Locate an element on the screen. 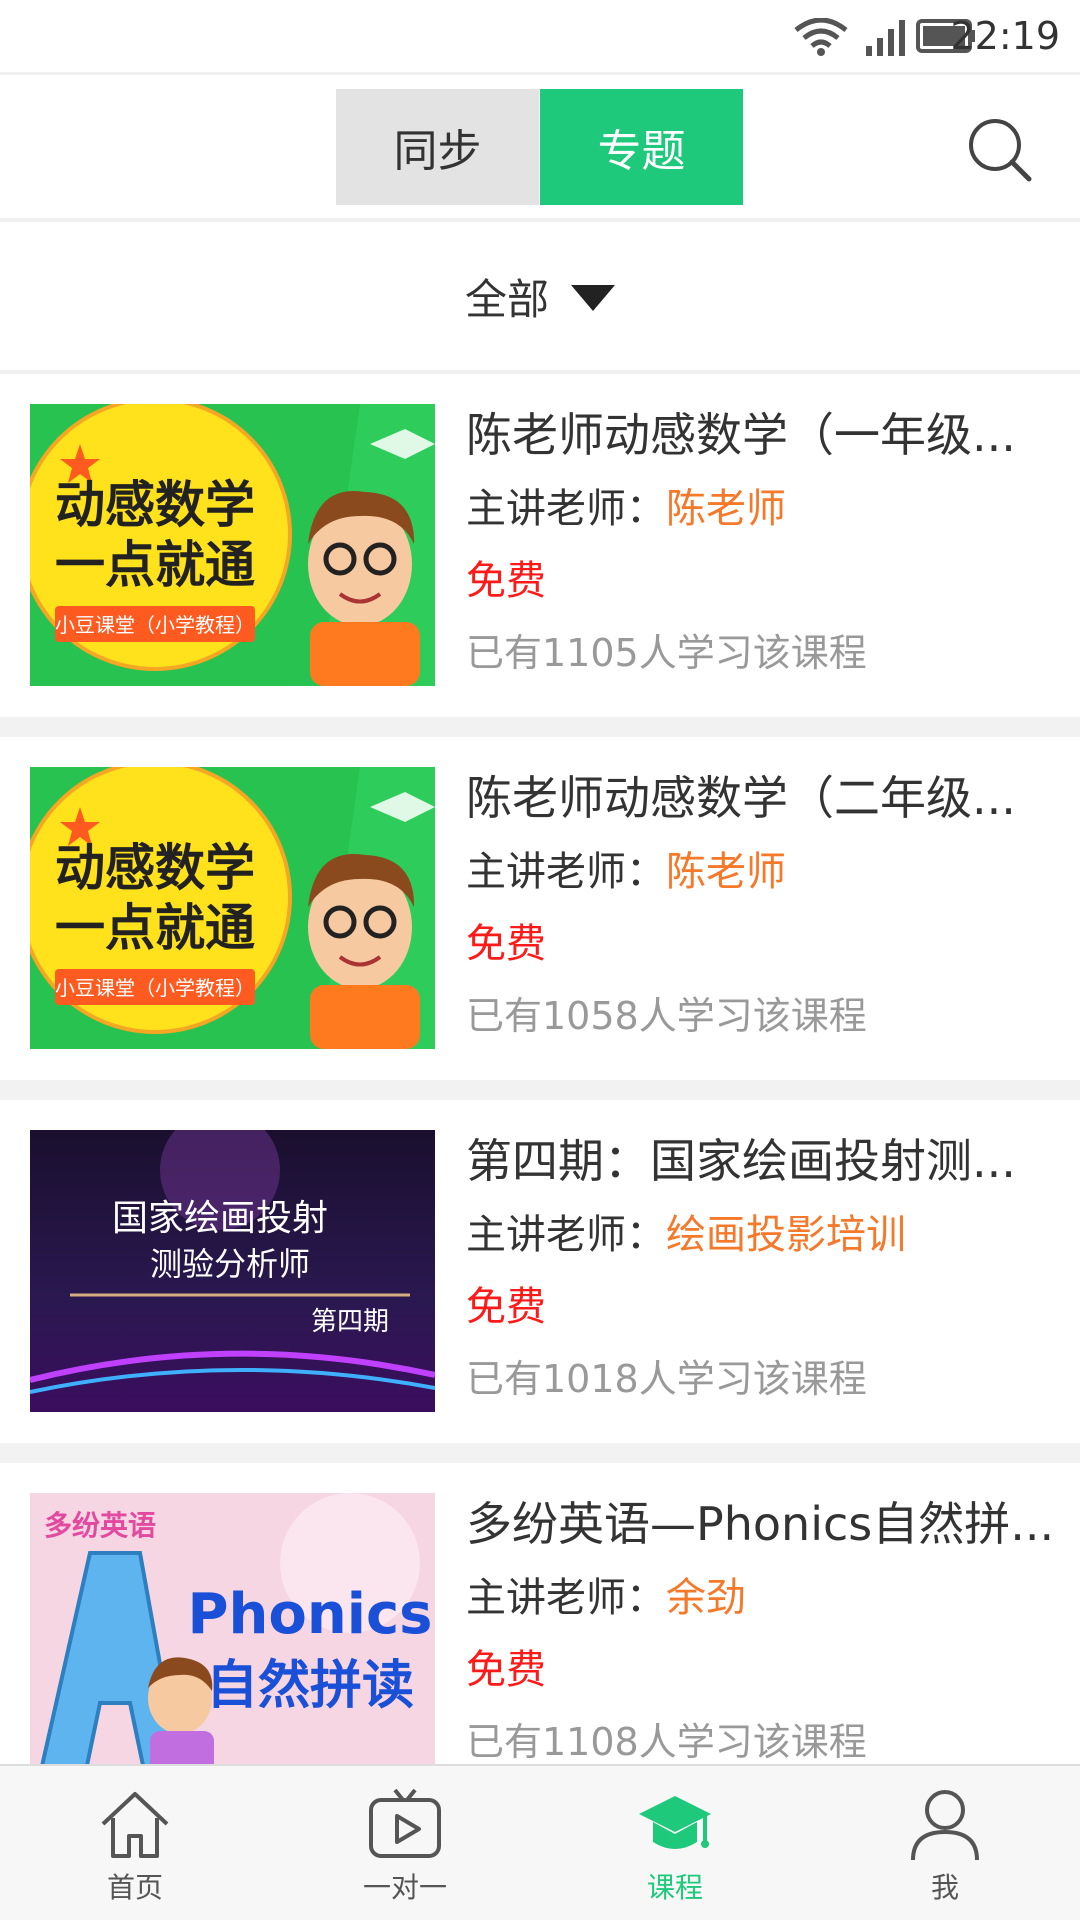 This screenshot has width=1080, height=1920. thumb-tag: 第四期 is located at coordinates (350, 1322).